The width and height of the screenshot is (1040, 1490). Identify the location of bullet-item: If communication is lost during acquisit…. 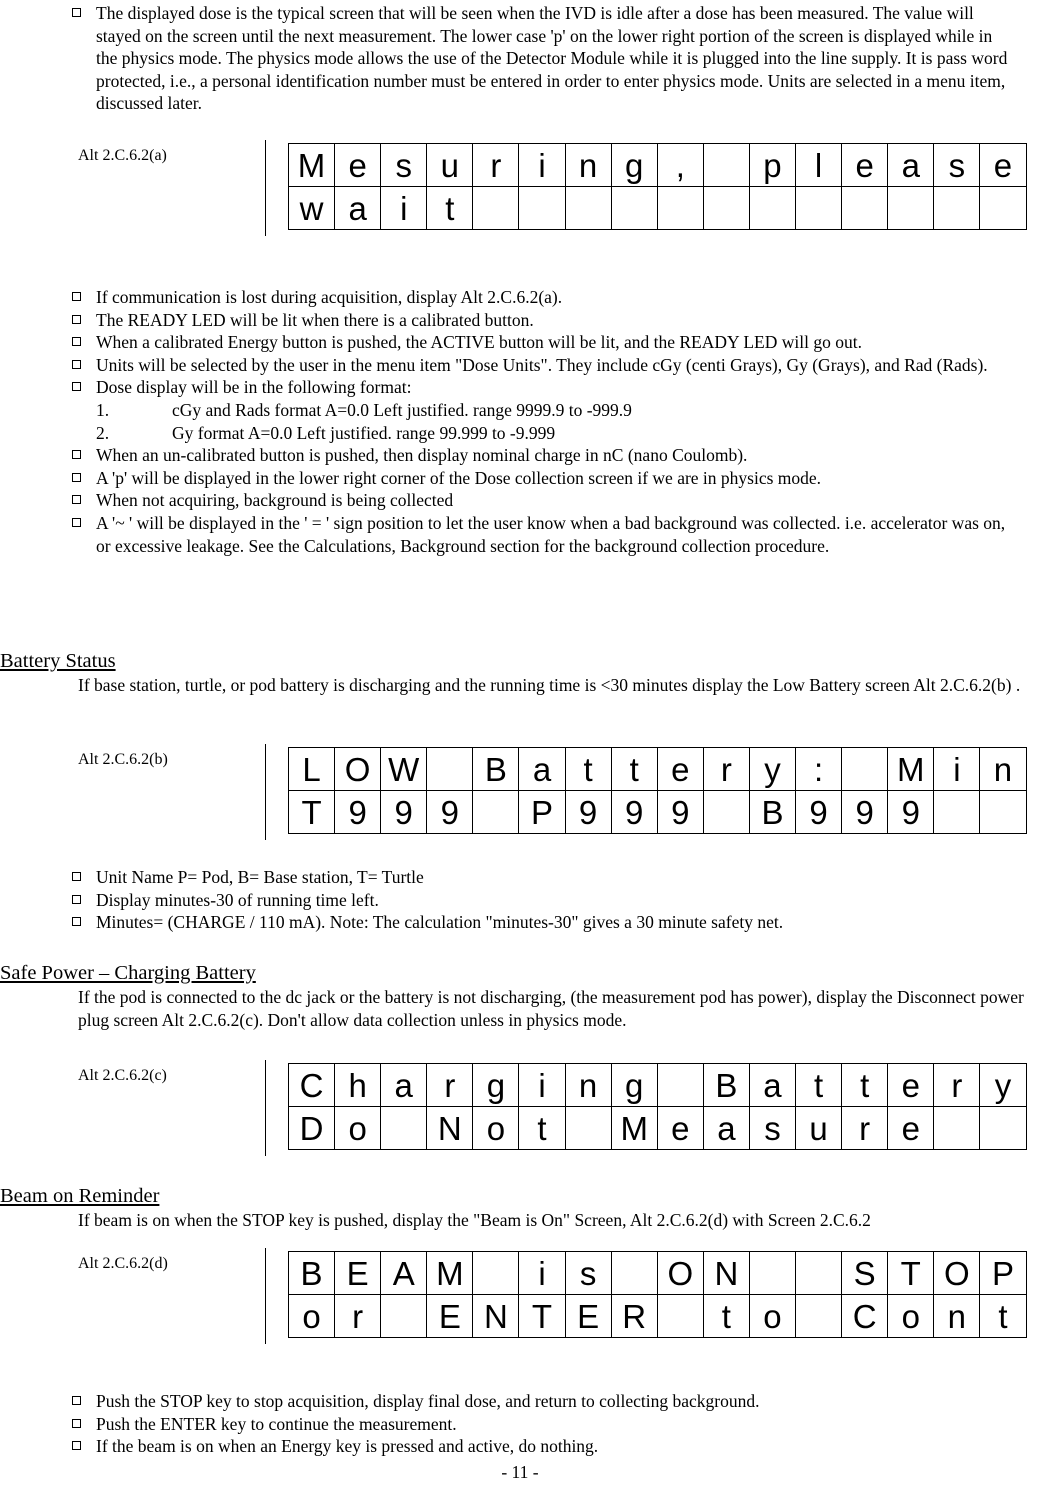
(539, 297).